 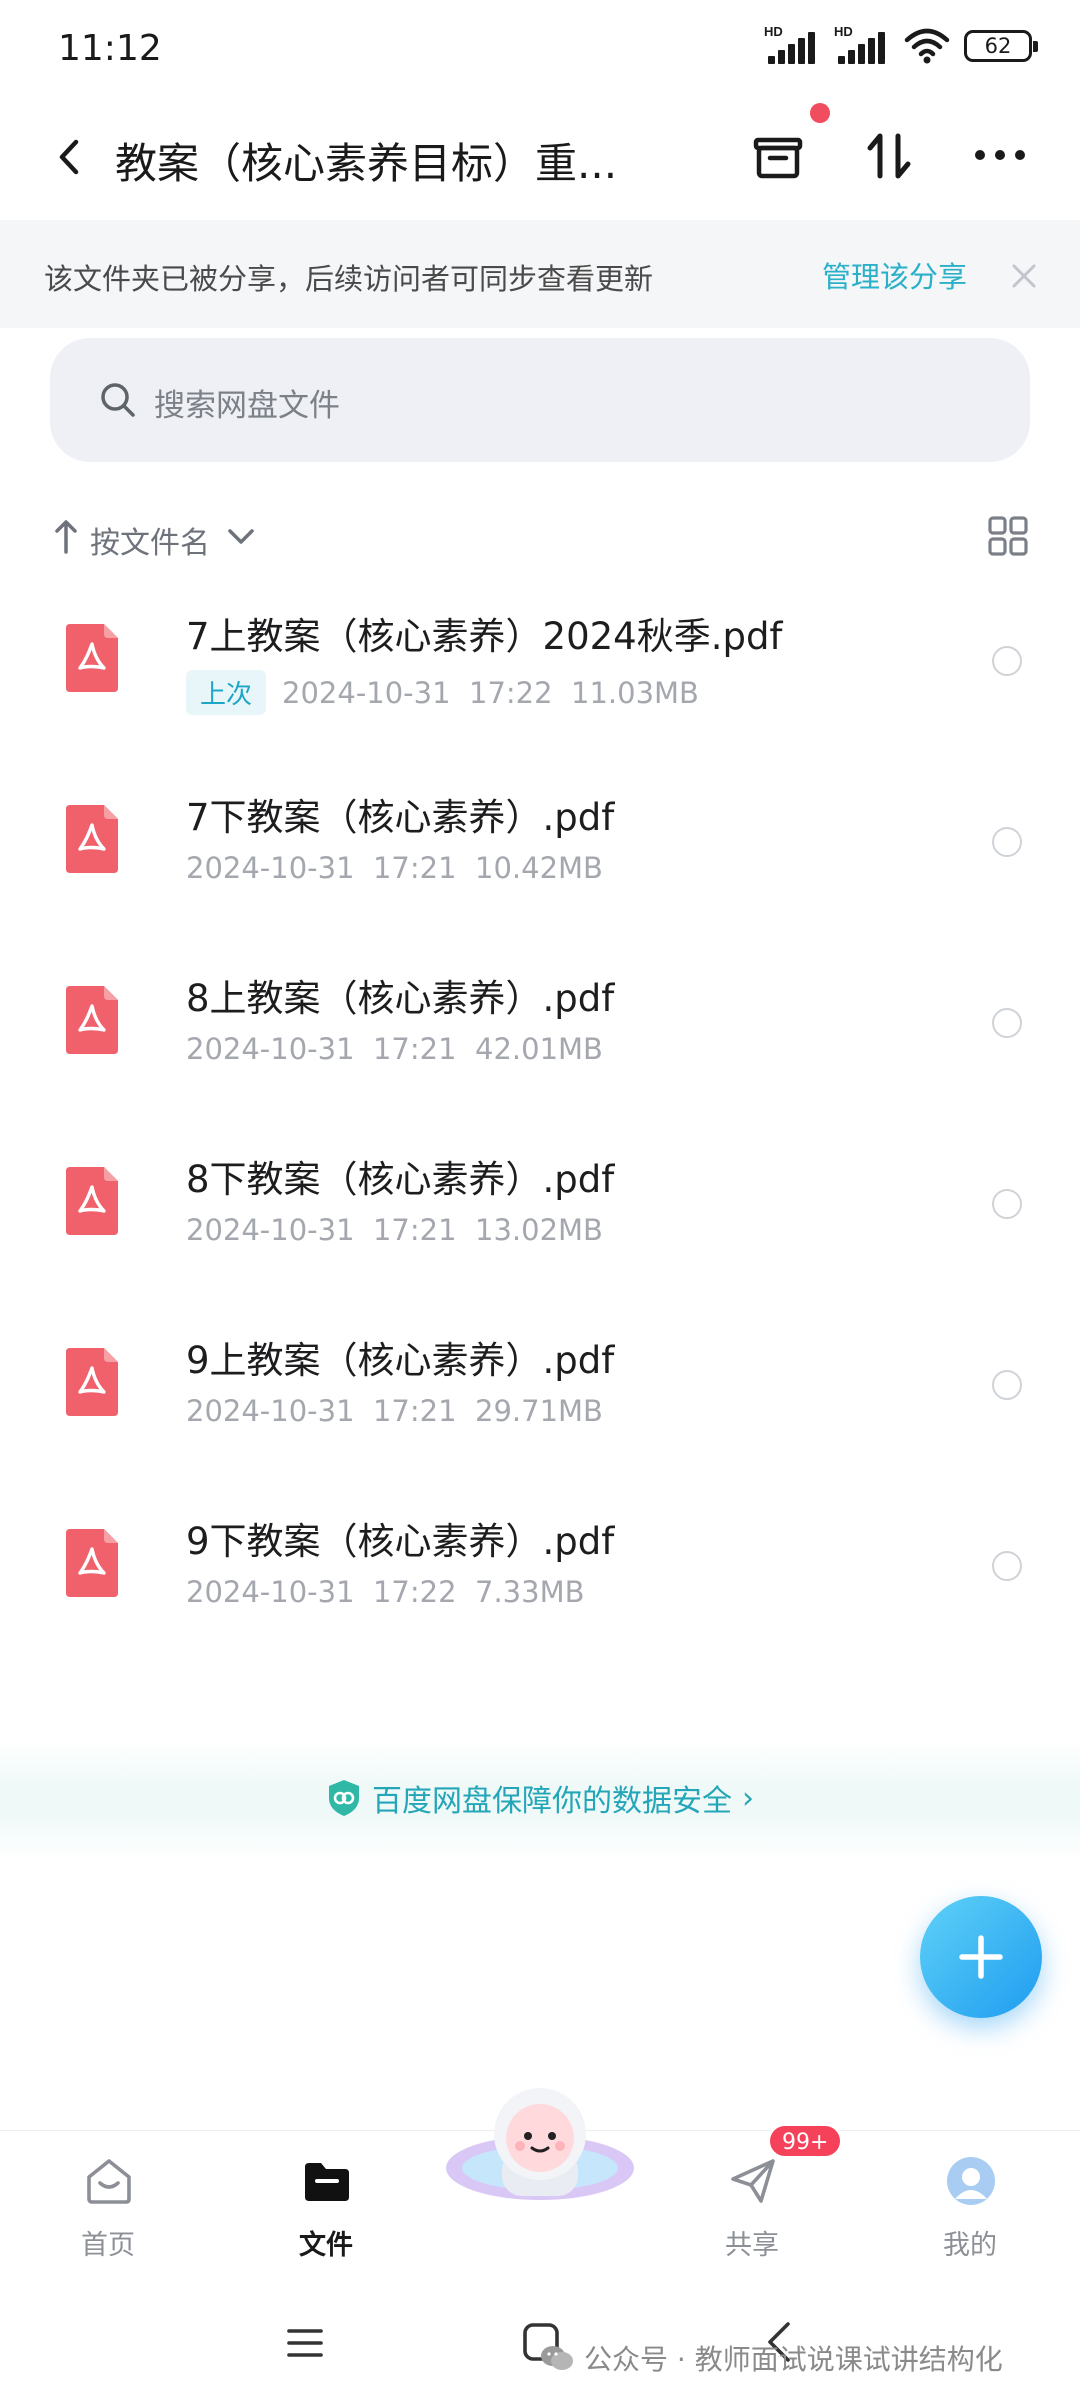 I want to click on menu-icon, so click(x=305, y=2343).